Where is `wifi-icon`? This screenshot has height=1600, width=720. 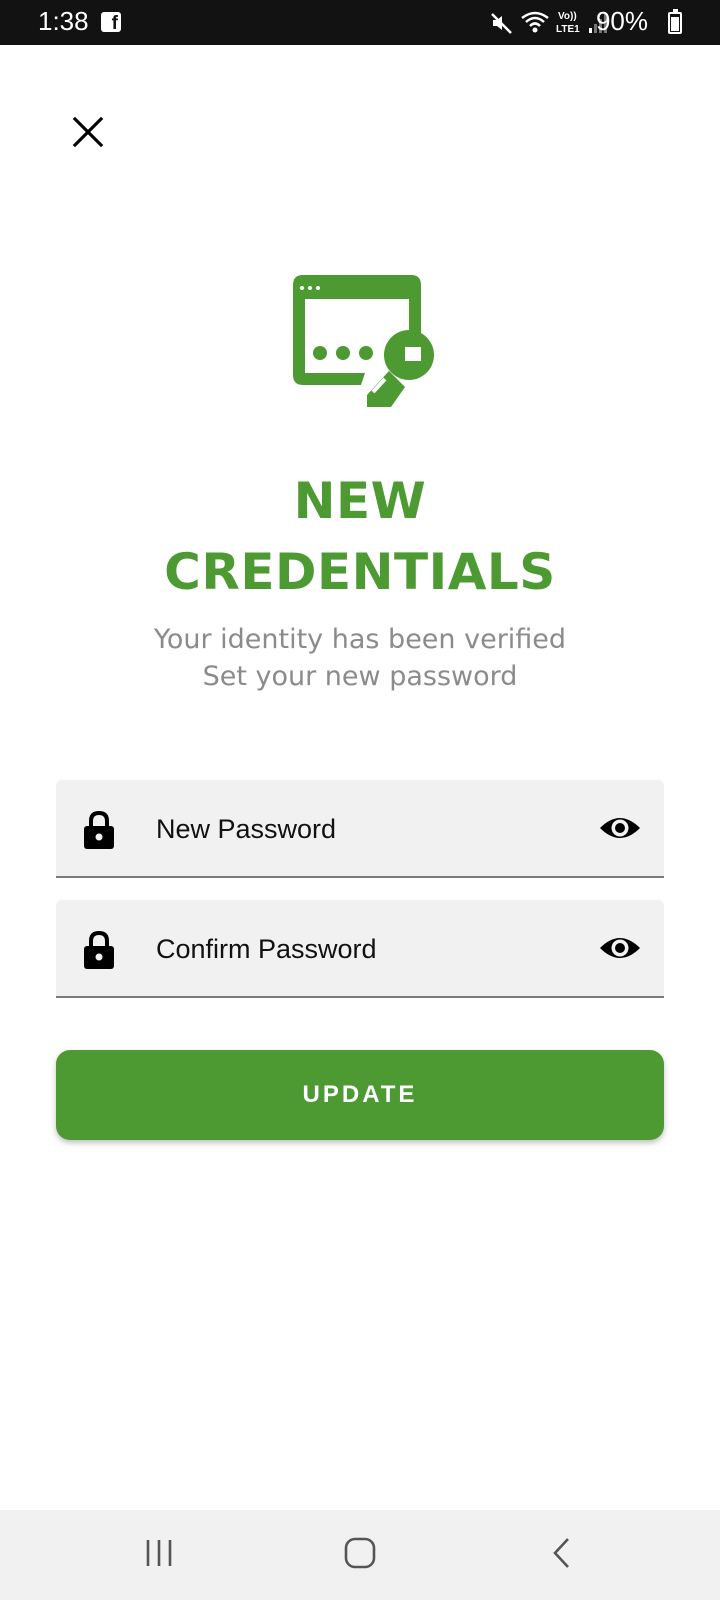 wifi-icon is located at coordinates (535, 22).